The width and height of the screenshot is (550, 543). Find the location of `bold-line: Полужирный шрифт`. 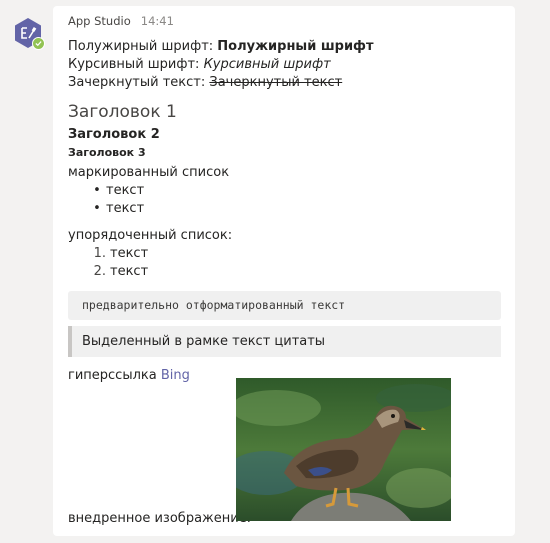

bold-line: Полужирный шрифт is located at coordinates (220, 47).